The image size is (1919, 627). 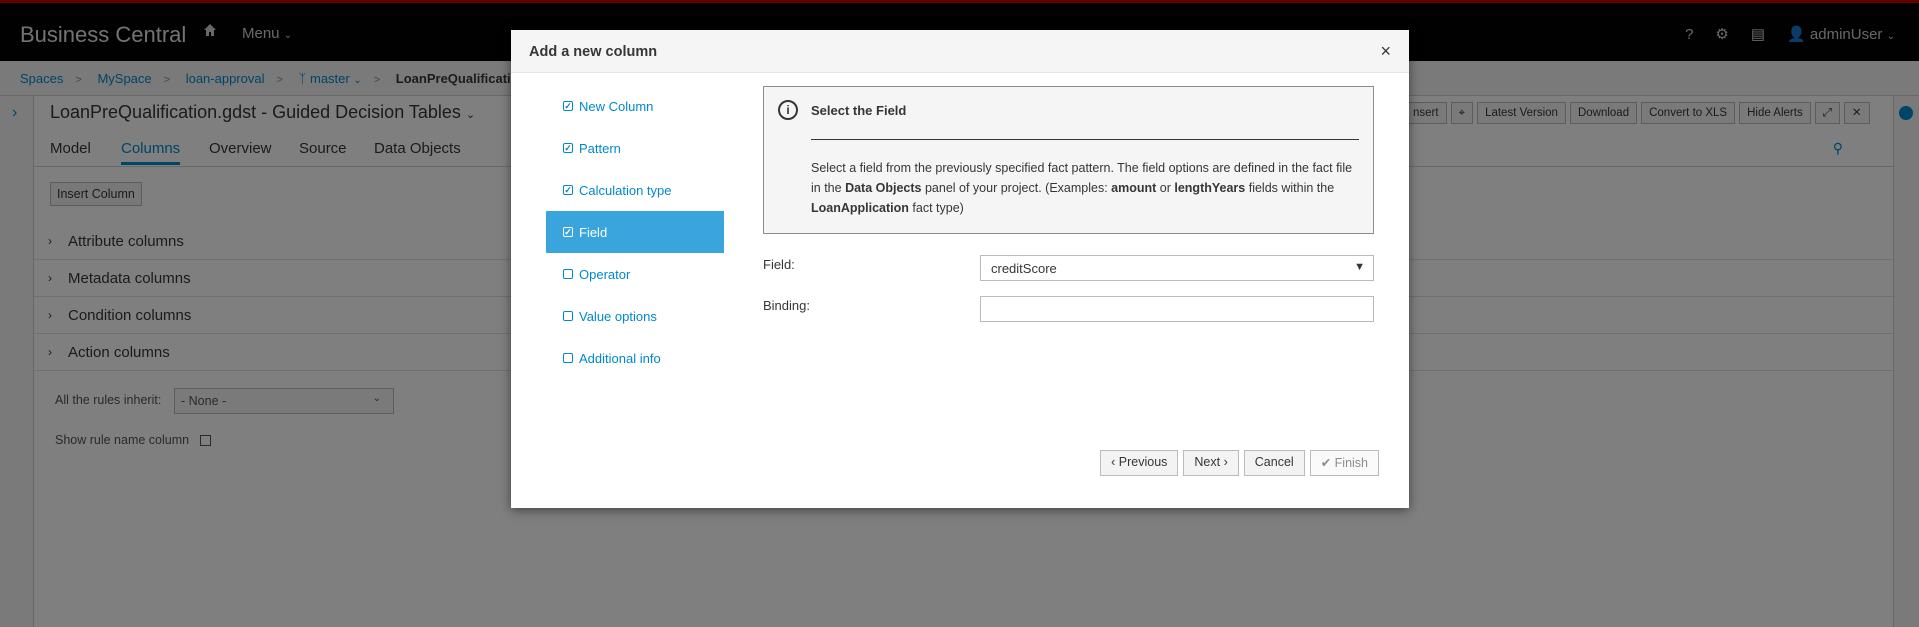 I want to click on finish-button: ✔ Finish, so click(x=1344, y=463).